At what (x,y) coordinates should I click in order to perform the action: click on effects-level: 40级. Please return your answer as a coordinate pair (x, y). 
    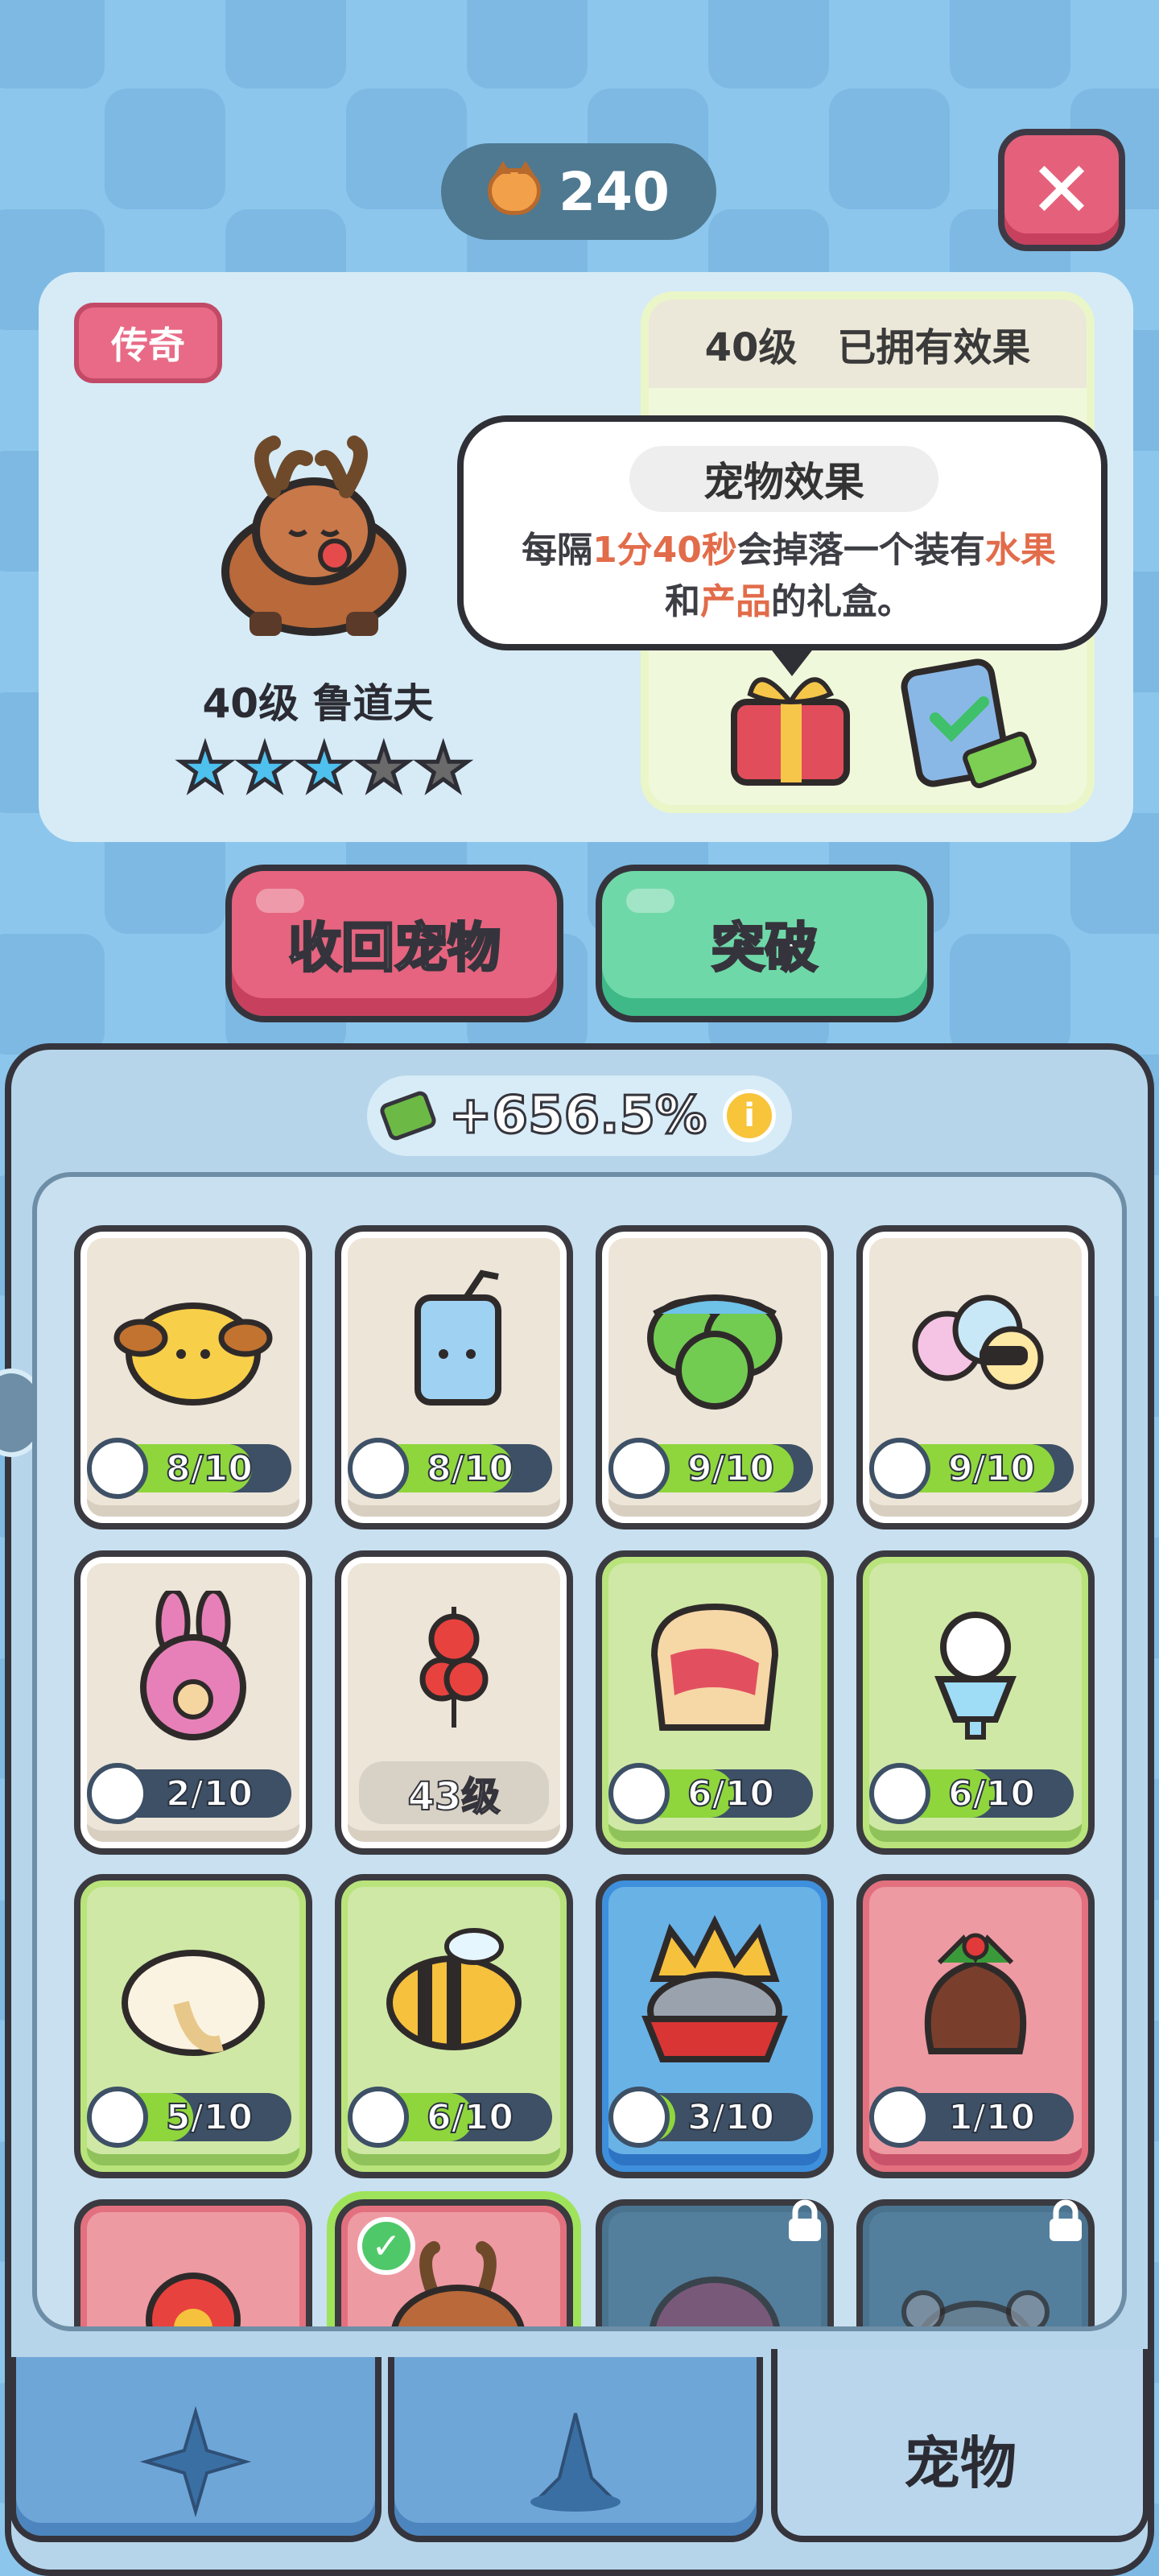
    Looking at the image, I should click on (751, 347).